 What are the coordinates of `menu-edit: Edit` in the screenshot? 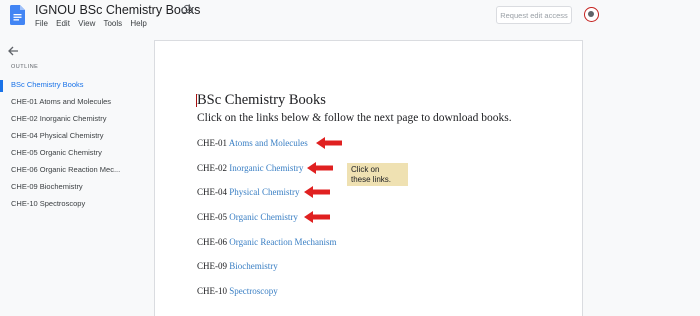 It's located at (63, 23).